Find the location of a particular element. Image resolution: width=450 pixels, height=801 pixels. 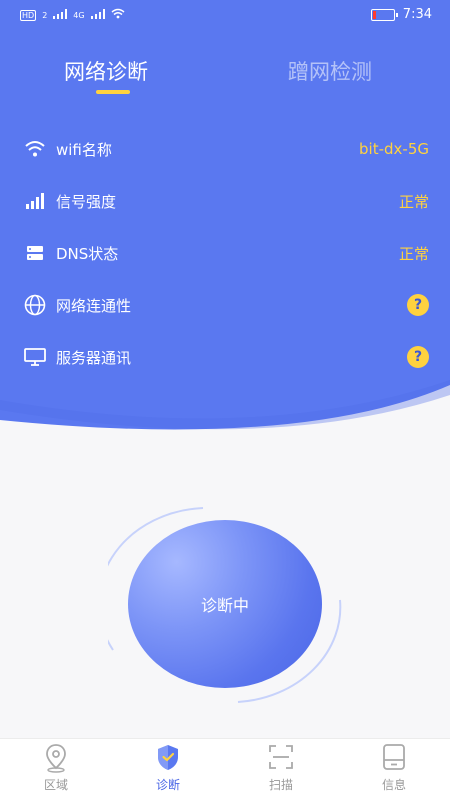

battery-icon is located at coordinates (384, 14).